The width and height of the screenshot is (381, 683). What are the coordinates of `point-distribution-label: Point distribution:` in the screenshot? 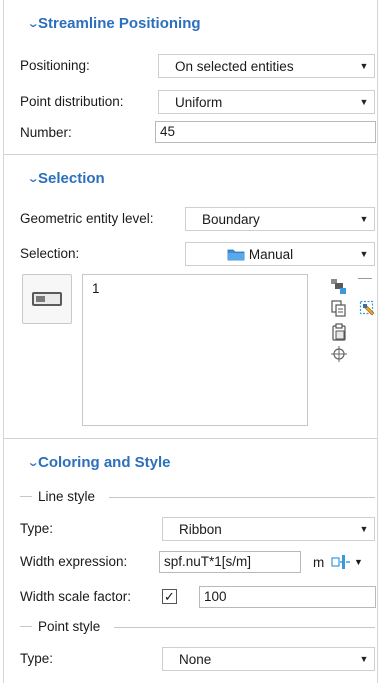 It's located at (72, 101).